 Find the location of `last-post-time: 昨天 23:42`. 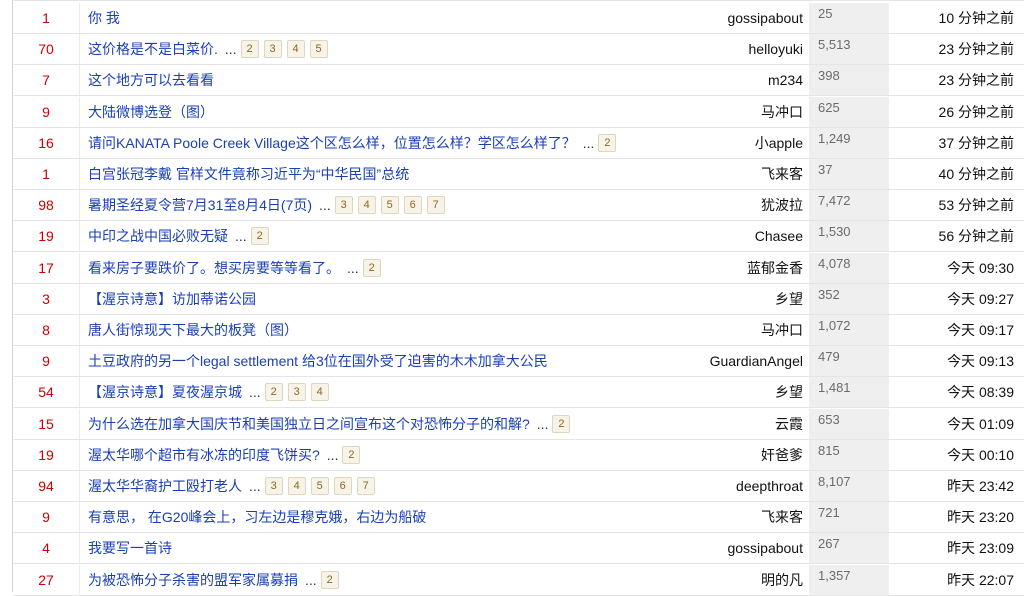

last-post-time: 昨天 23:42 is located at coordinates (980, 486).